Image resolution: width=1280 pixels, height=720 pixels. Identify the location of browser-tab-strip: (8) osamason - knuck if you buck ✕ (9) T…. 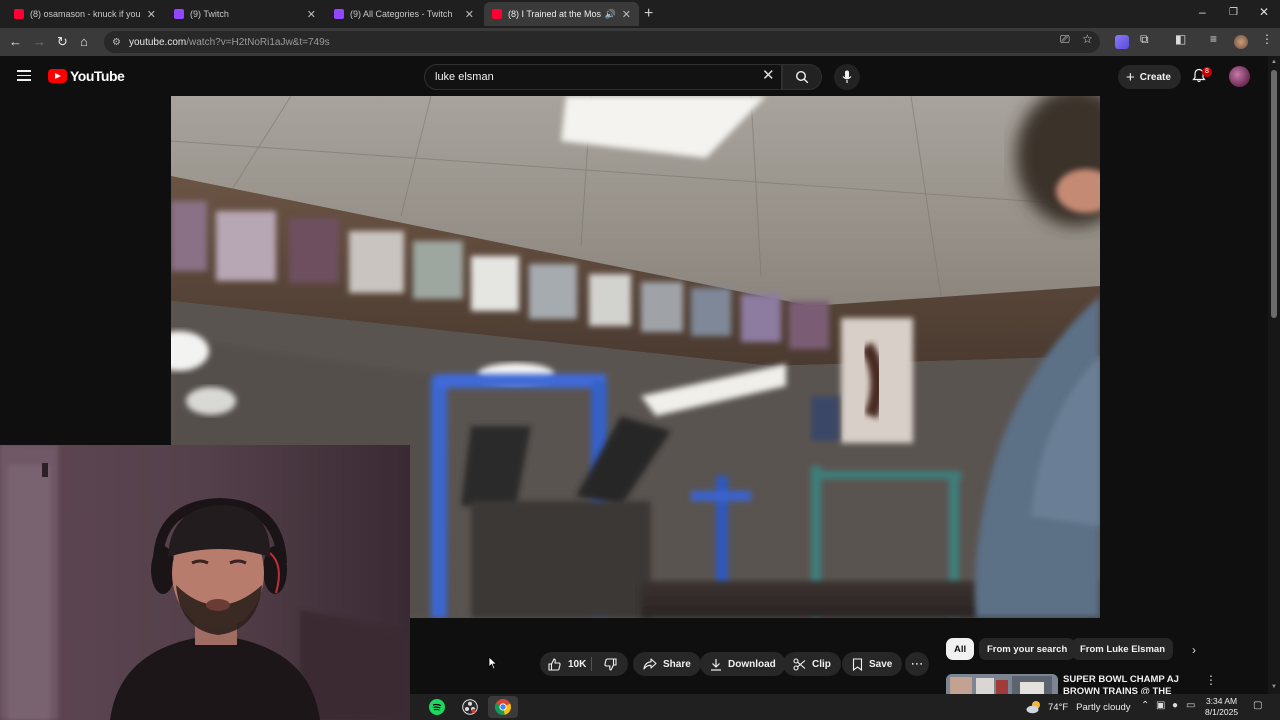
(640, 14).